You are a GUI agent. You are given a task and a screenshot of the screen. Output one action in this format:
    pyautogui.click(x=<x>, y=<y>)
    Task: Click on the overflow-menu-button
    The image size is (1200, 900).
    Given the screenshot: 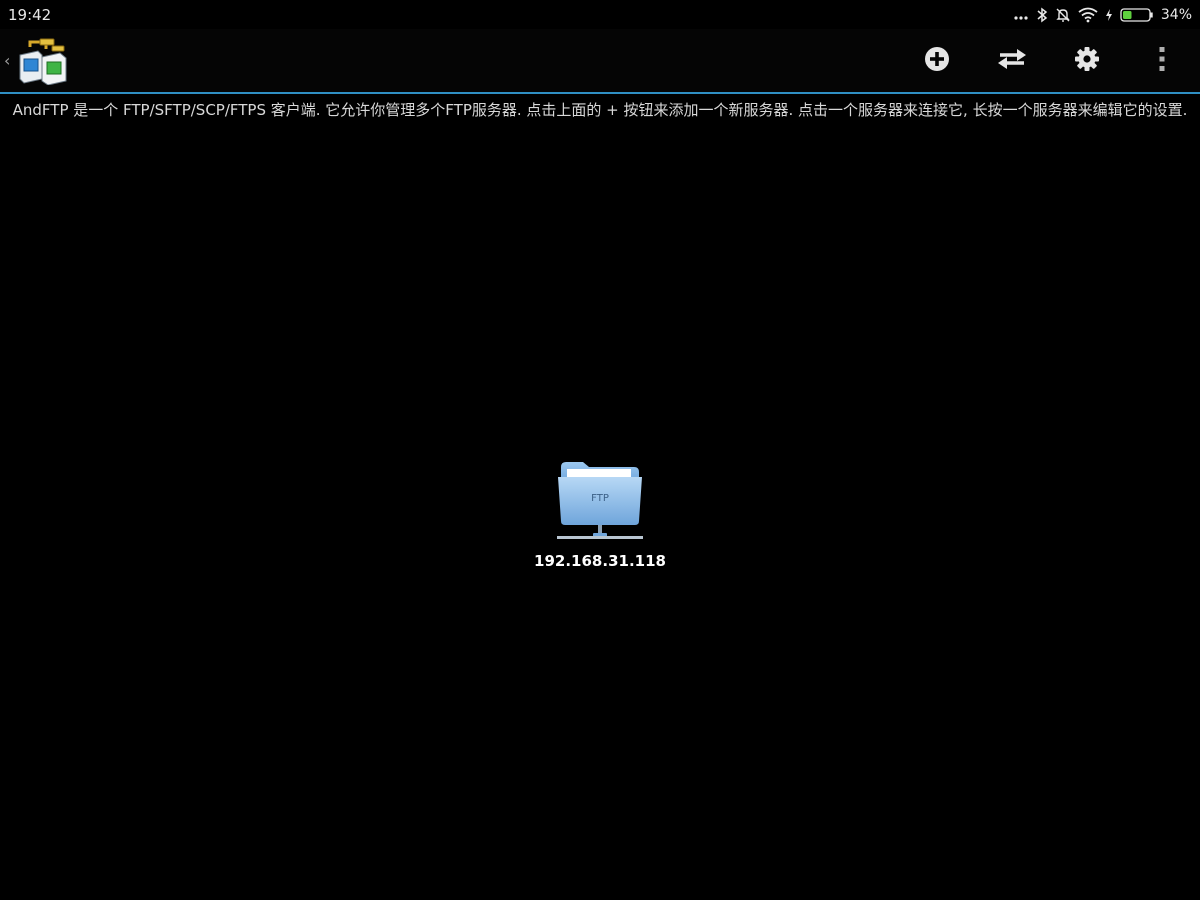 What is the action you would take?
    pyautogui.click(x=1162, y=61)
    